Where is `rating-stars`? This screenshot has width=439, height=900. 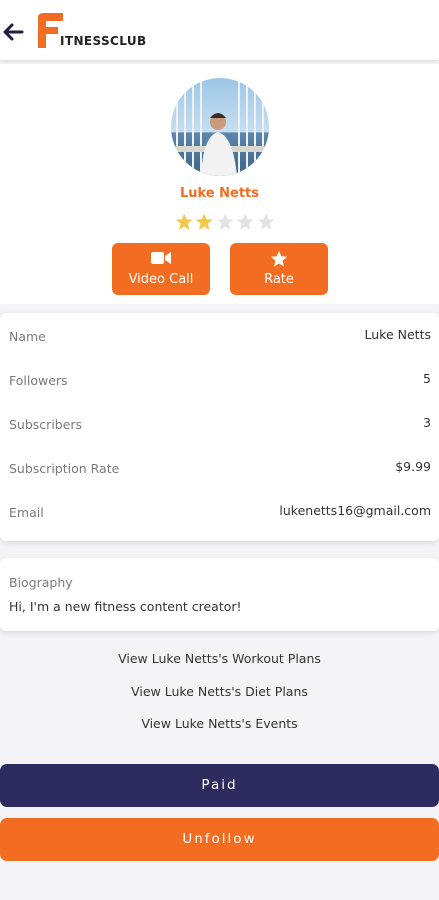
rating-stars is located at coordinates (225, 223).